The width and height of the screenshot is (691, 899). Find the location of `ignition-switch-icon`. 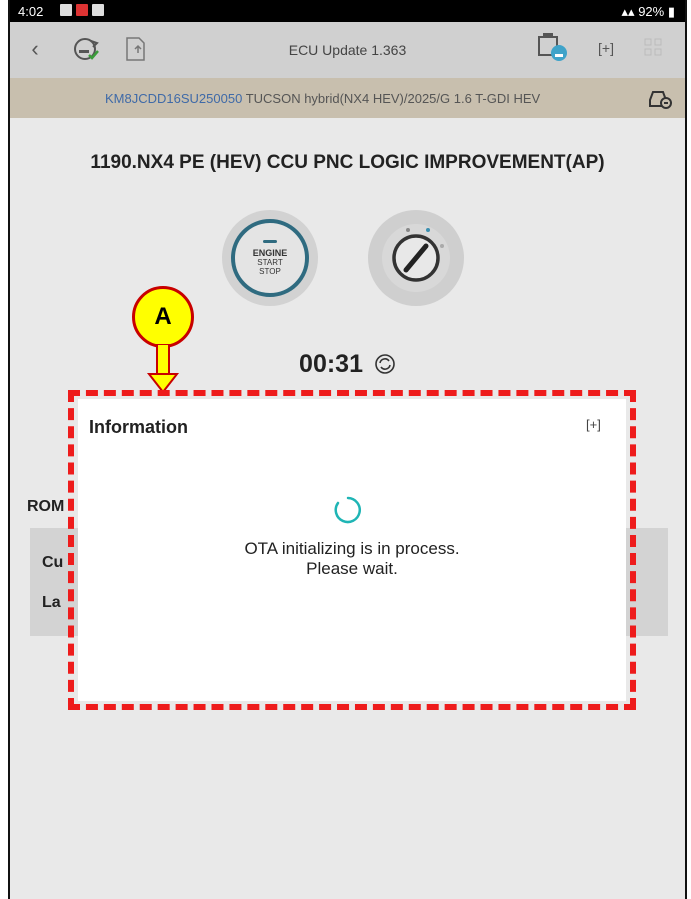

ignition-switch-icon is located at coordinates (416, 258).